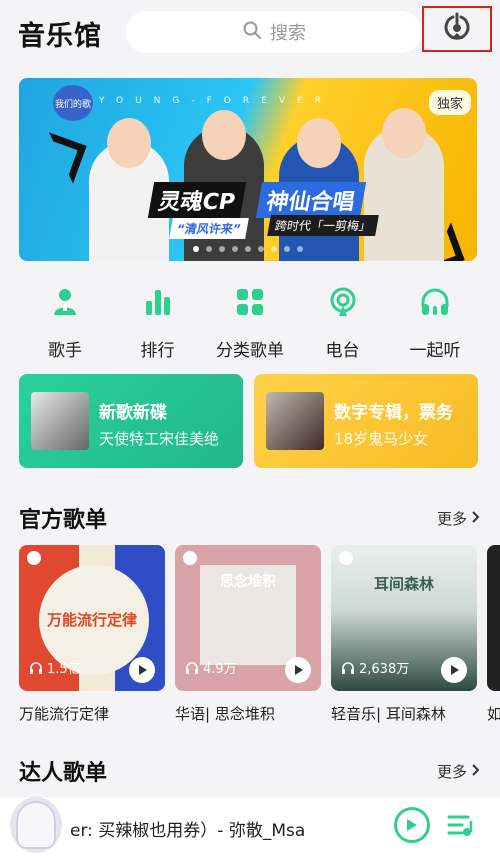 The image size is (500, 858). I want to click on album-art, so click(36, 825).